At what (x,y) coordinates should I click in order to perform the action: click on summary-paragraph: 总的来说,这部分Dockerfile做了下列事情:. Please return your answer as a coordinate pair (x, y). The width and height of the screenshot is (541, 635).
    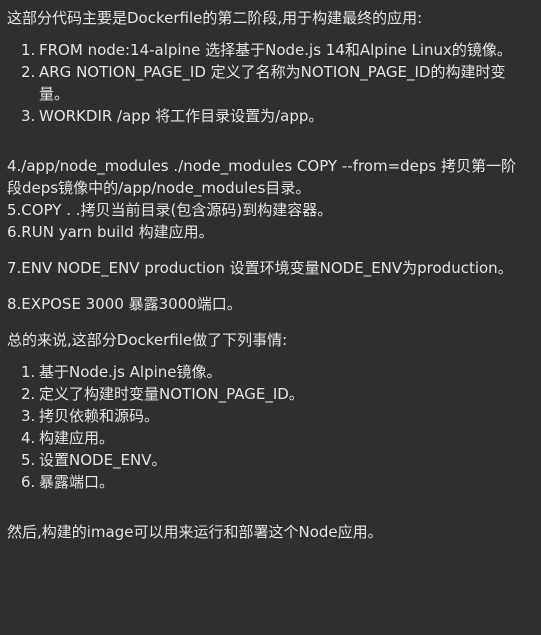
    Looking at the image, I should click on (147, 340).